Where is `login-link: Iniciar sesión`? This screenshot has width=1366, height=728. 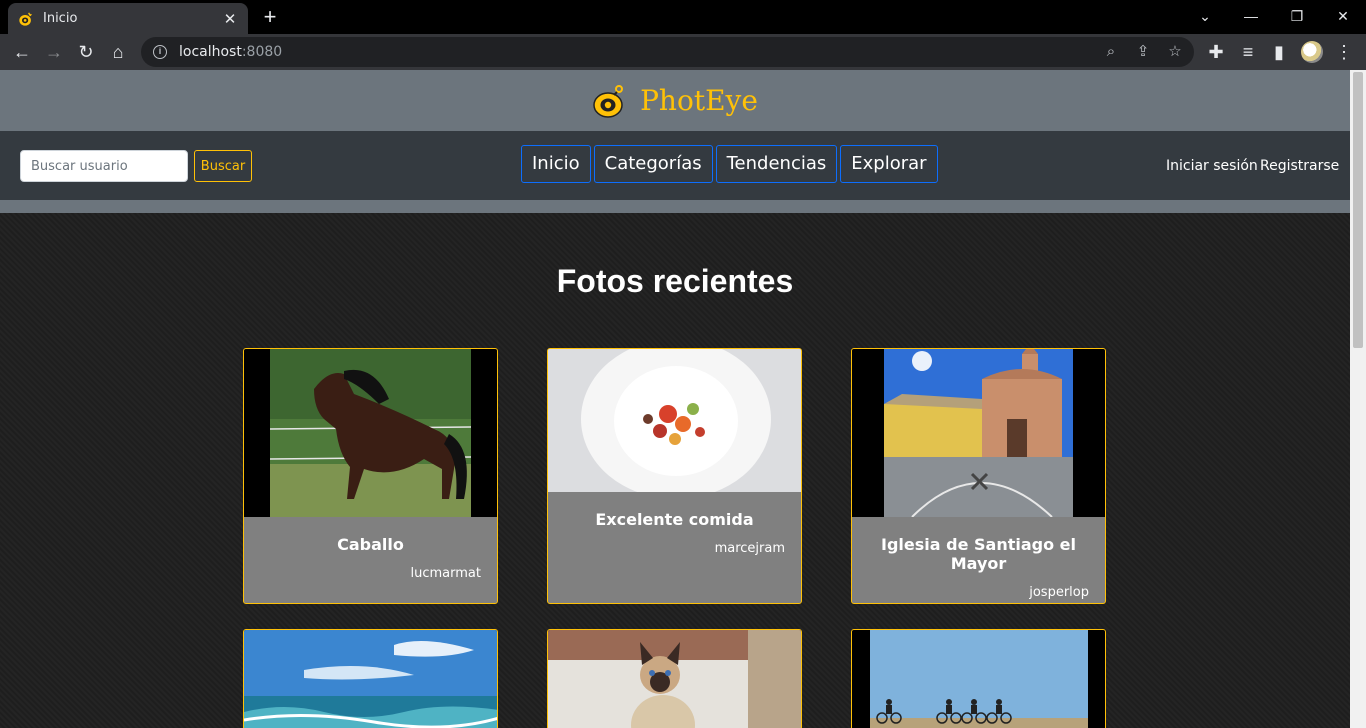
login-link: Iniciar sesión is located at coordinates (1212, 166).